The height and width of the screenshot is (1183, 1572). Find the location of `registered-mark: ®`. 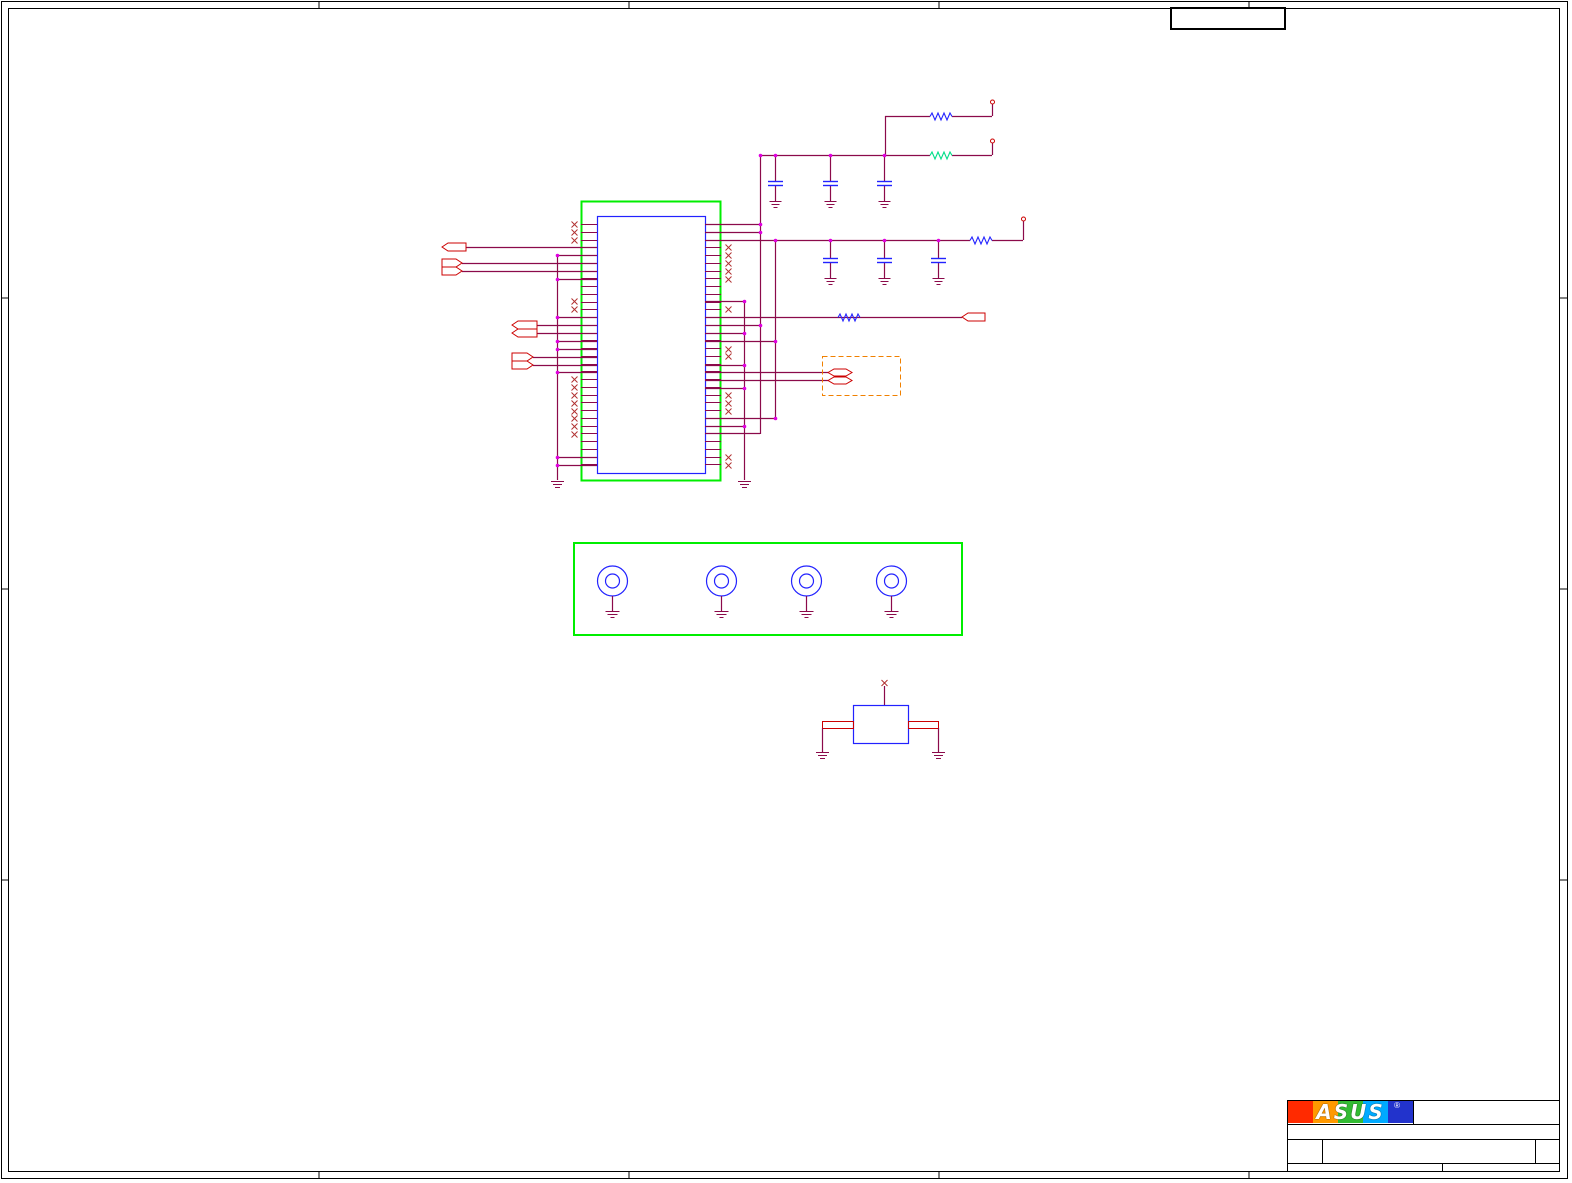

registered-mark: ® is located at coordinates (1397, 1105).